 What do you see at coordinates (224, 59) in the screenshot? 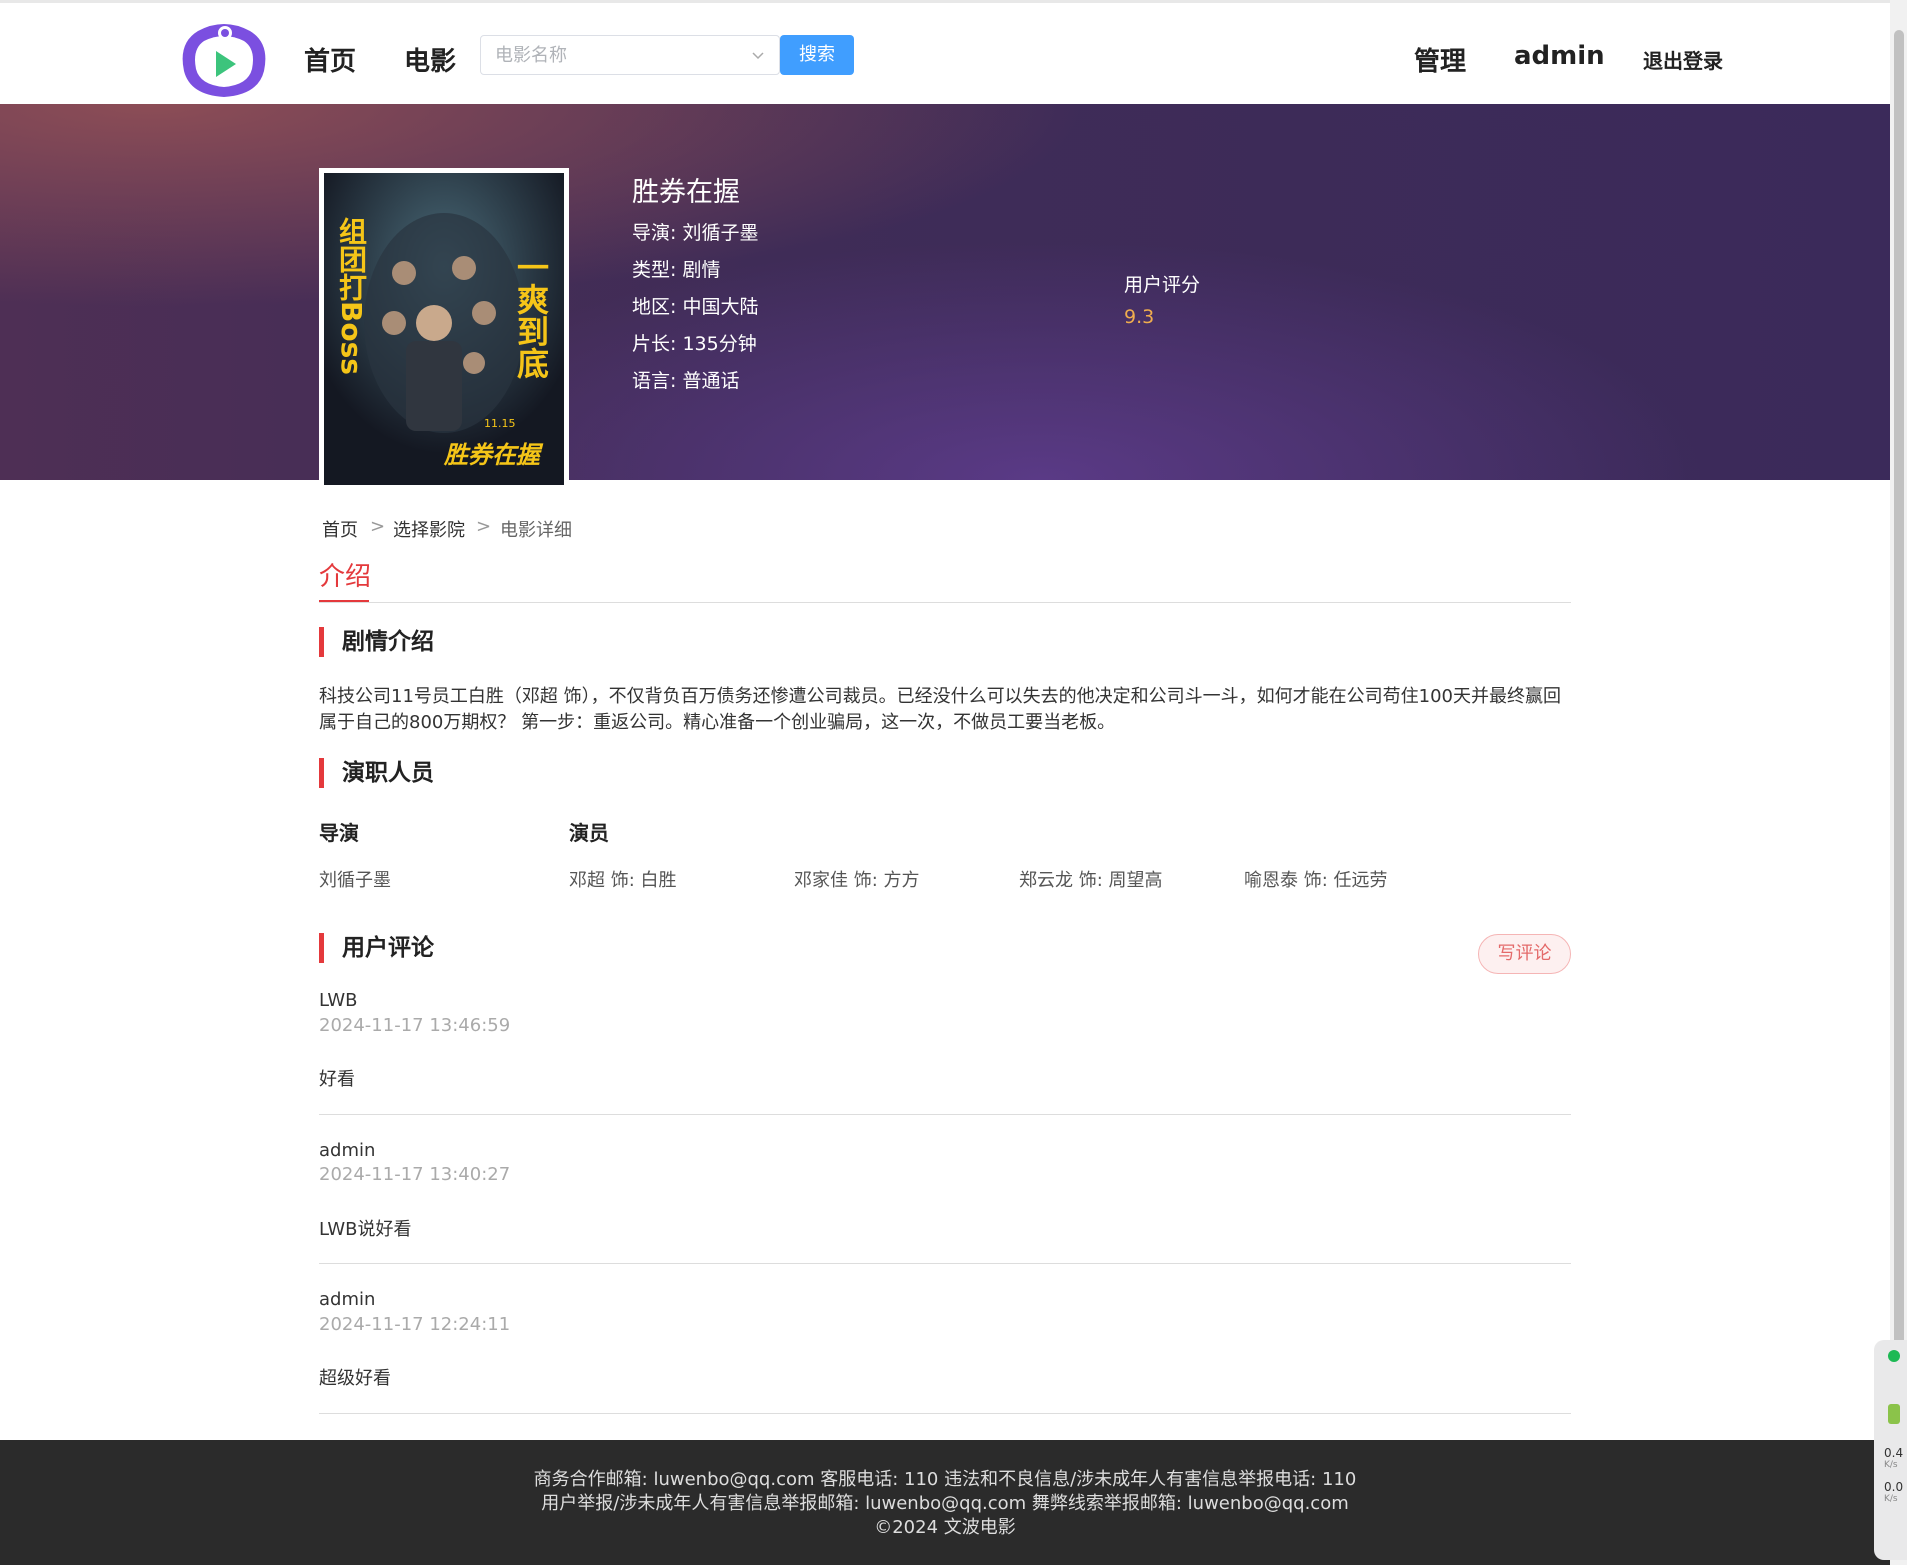
I see `logo-icon` at bounding box center [224, 59].